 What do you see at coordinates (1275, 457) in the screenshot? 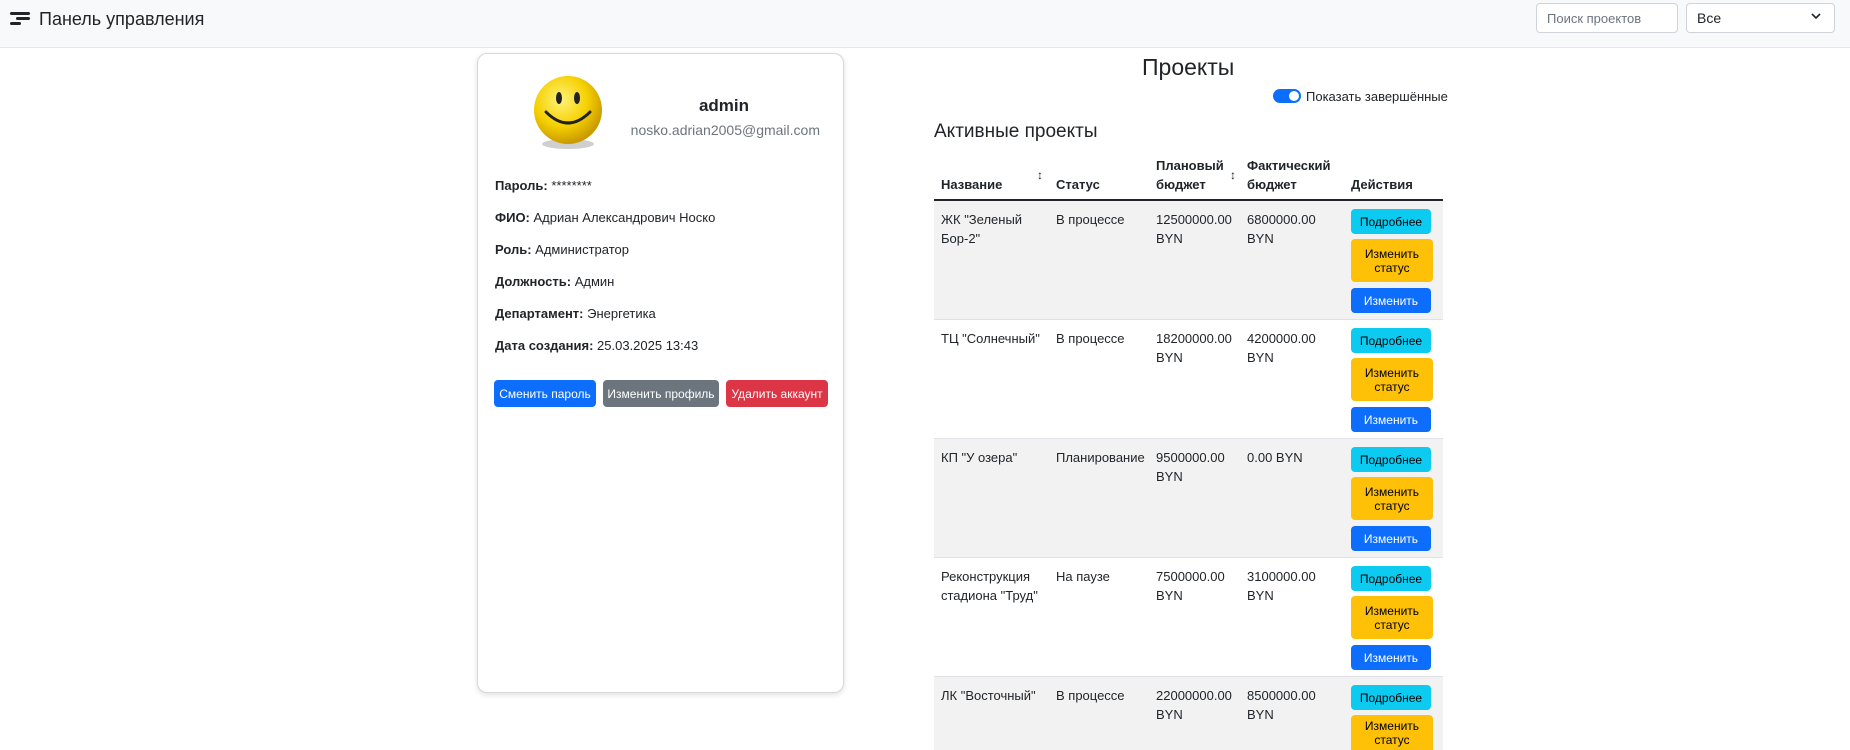
I see `project-actual-budget: 0.00 BYN` at bounding box center [1275, 457].